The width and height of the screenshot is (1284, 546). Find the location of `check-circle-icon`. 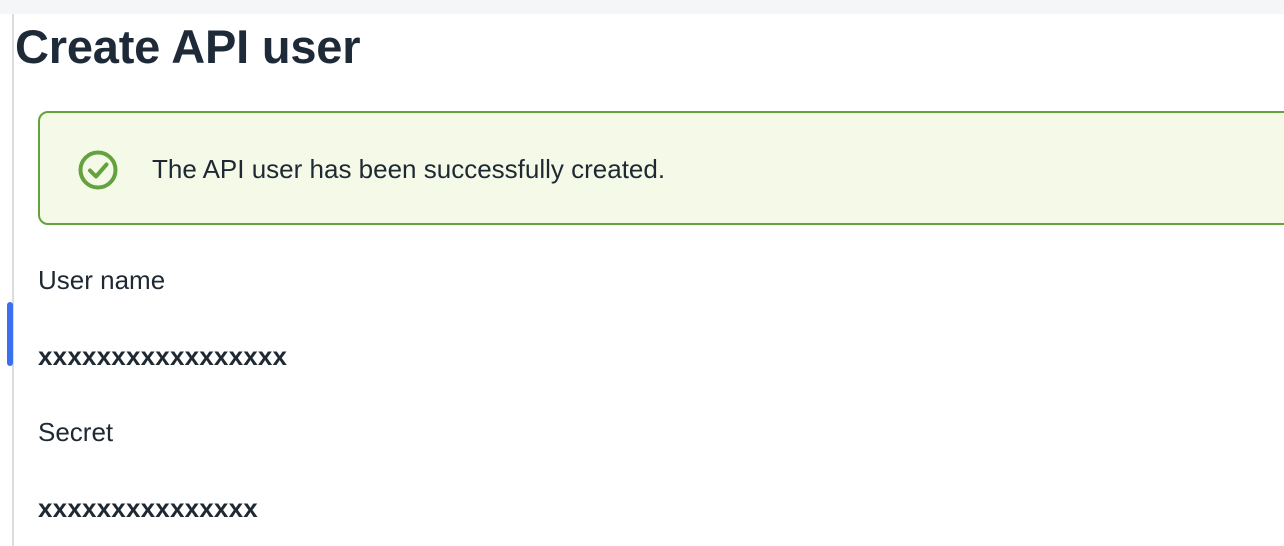

check-circle-icon is located at coordinates (98, 170).